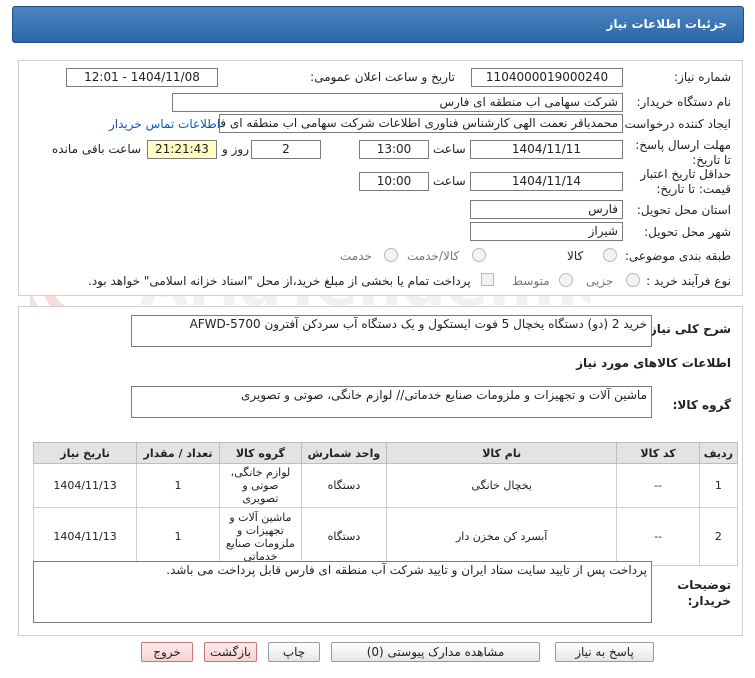  Describe the element at coordinates (677, 256) in the screenshot. I see `category-label: طبقه بندی موضوعی:` at that location.